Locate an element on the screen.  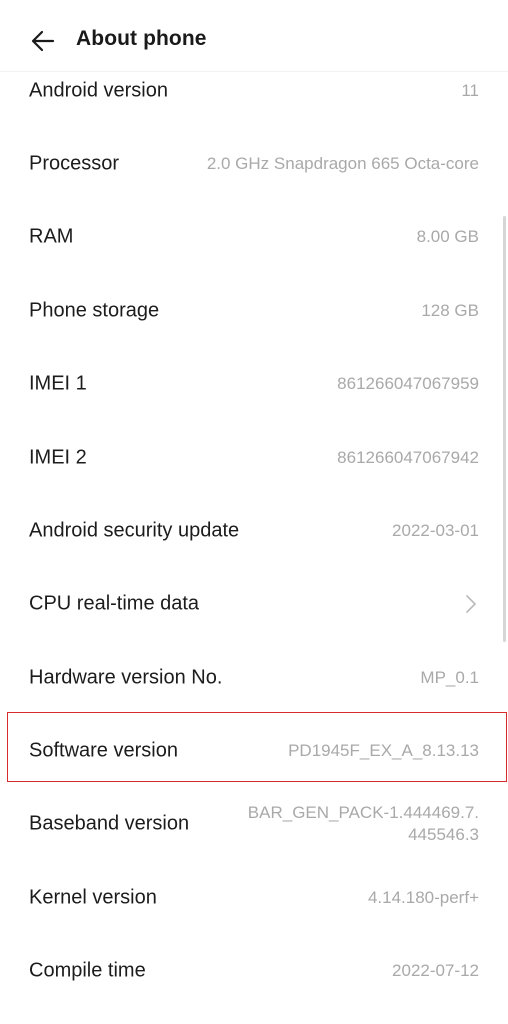
info-row-hardware-version: Hardware version No. MP_0.1 is located at coordinates (254, 677).